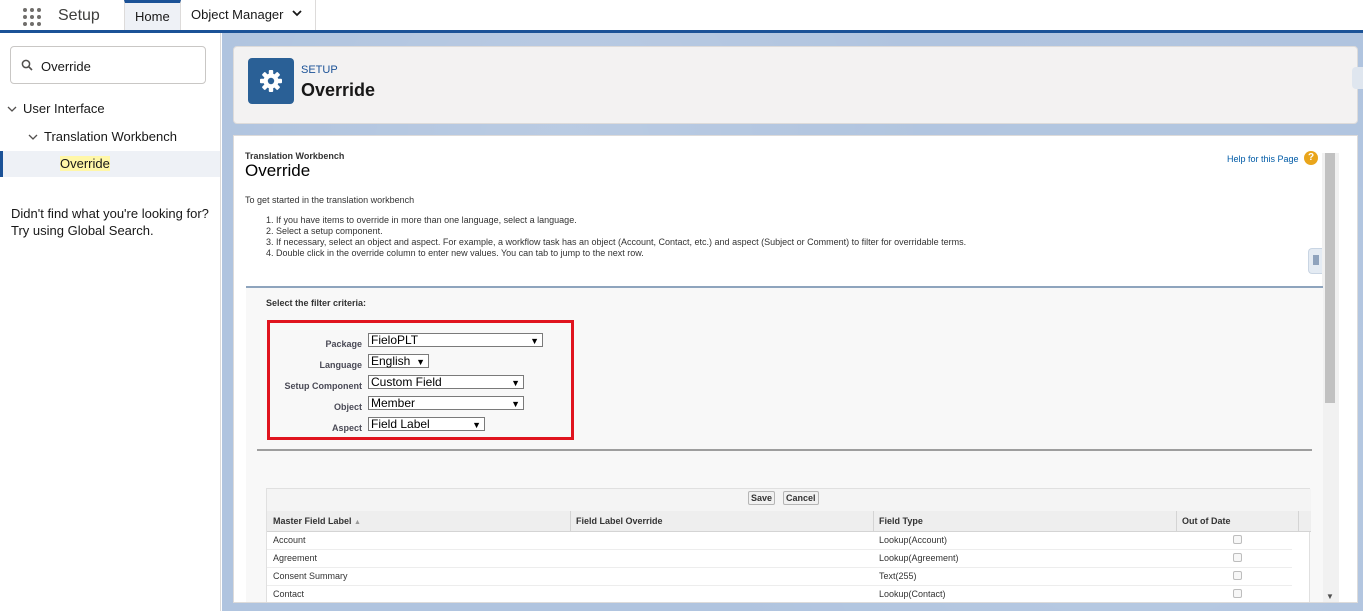 The image size is (1363, 611). I want to click on tree-item-user-interface: User Interface, so click(56, 108).